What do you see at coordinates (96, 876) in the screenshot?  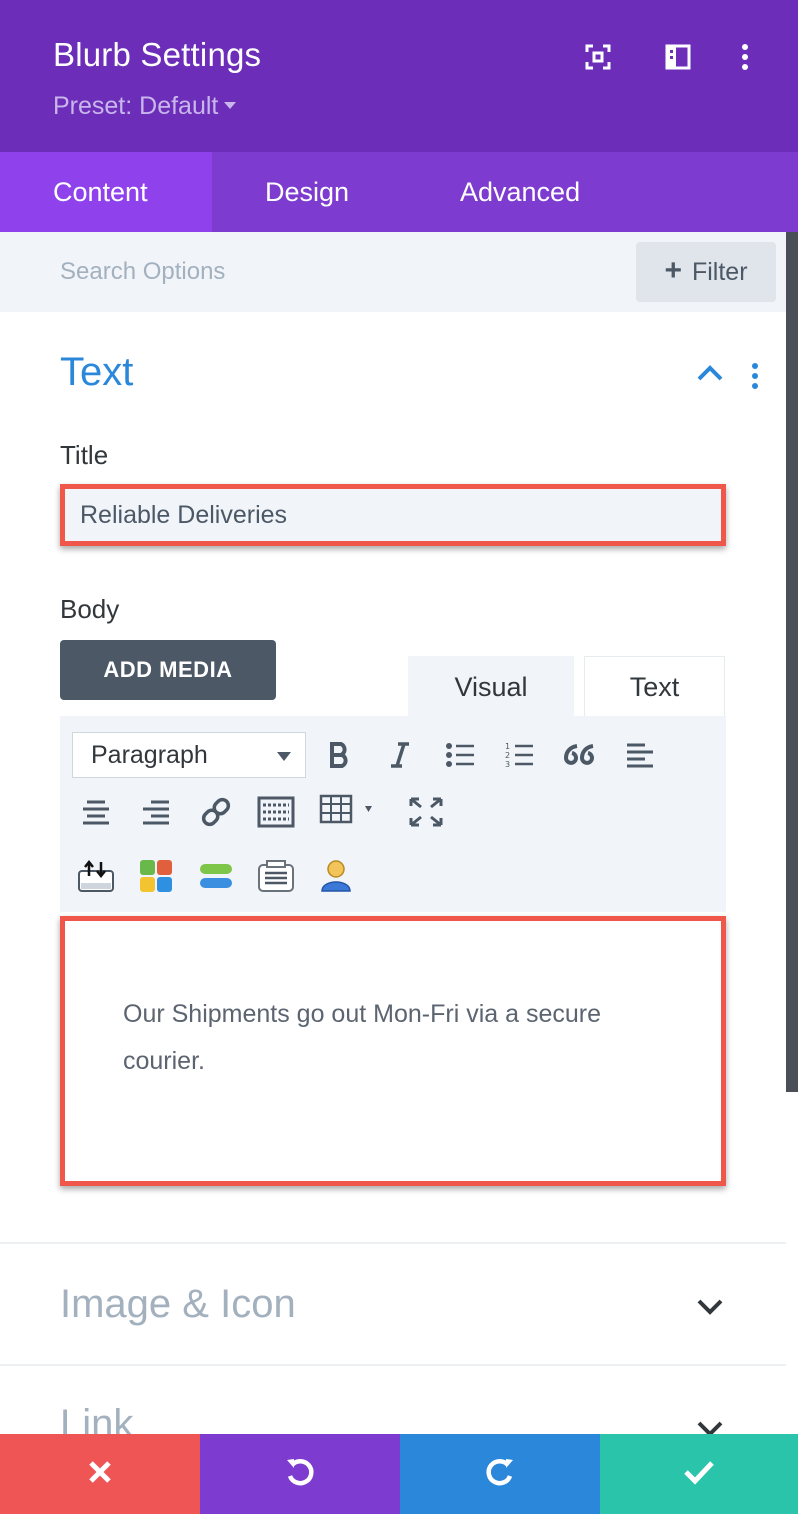 I see `import-icon` at bounding box center [96, 876].